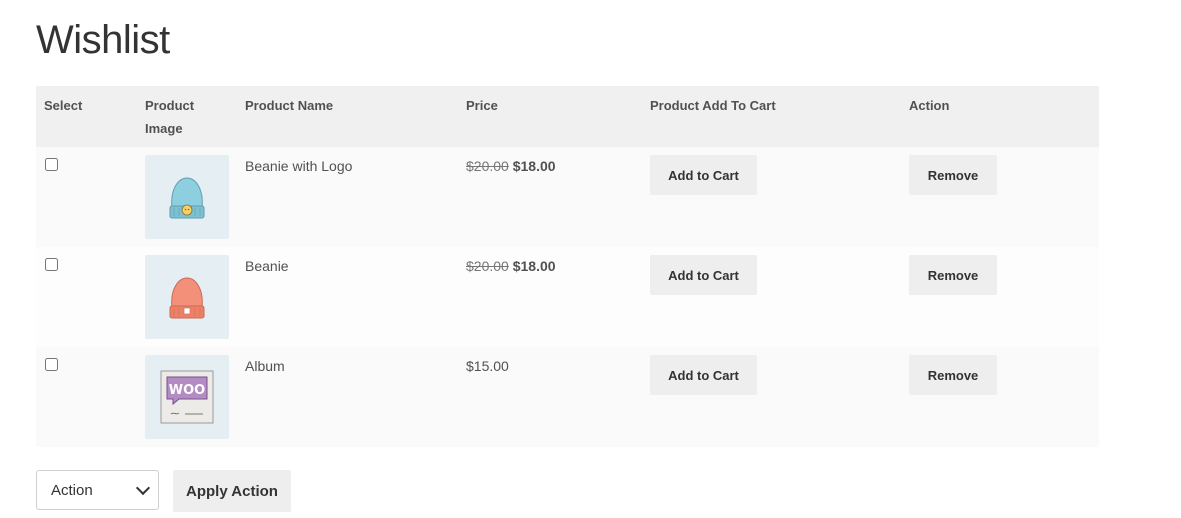 The image size is (1181, 518). Describe the element at coordinates (232, 491) in the screenshot. I see `apply-action-button: Apply Action` at that location.